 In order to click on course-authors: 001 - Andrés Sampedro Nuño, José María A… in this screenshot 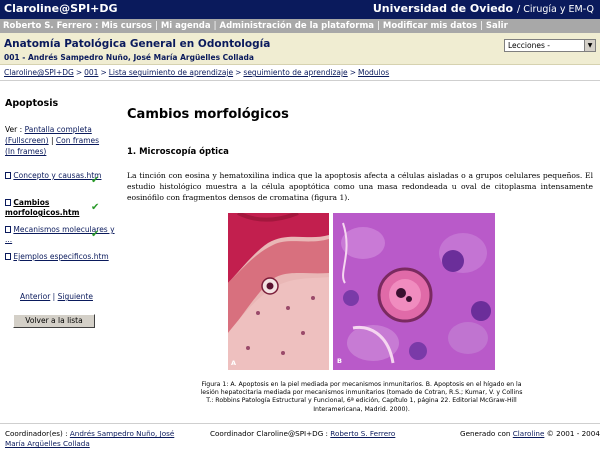, I will do `click(129, 57)`.